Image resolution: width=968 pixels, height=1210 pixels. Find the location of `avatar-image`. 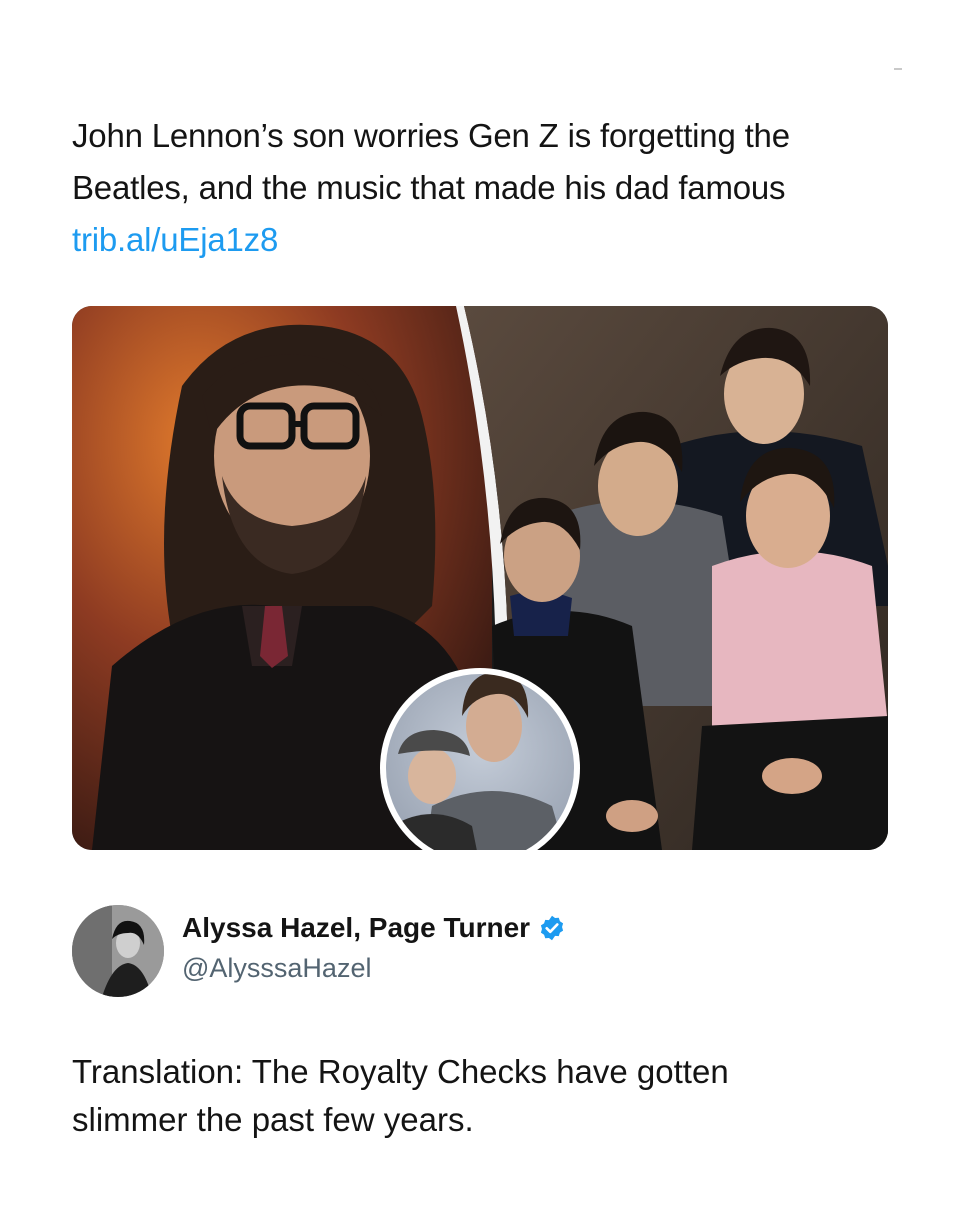

avatar-image is located at coordinates (118, 951).